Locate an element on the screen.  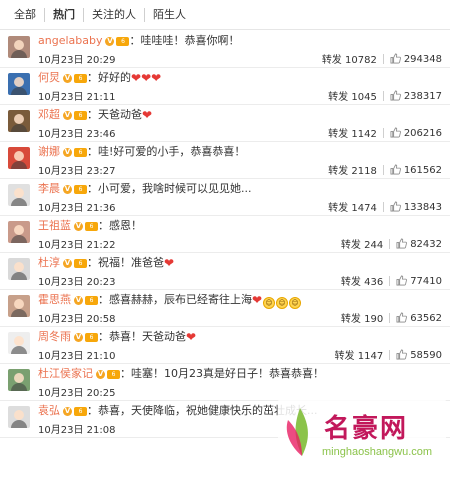
repost-button: 转发 1147 is located at coordinates (359, 354).